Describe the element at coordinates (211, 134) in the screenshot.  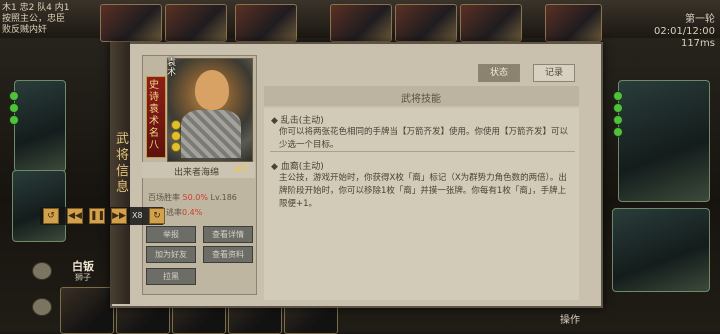
I see `hero-armor` at that location.